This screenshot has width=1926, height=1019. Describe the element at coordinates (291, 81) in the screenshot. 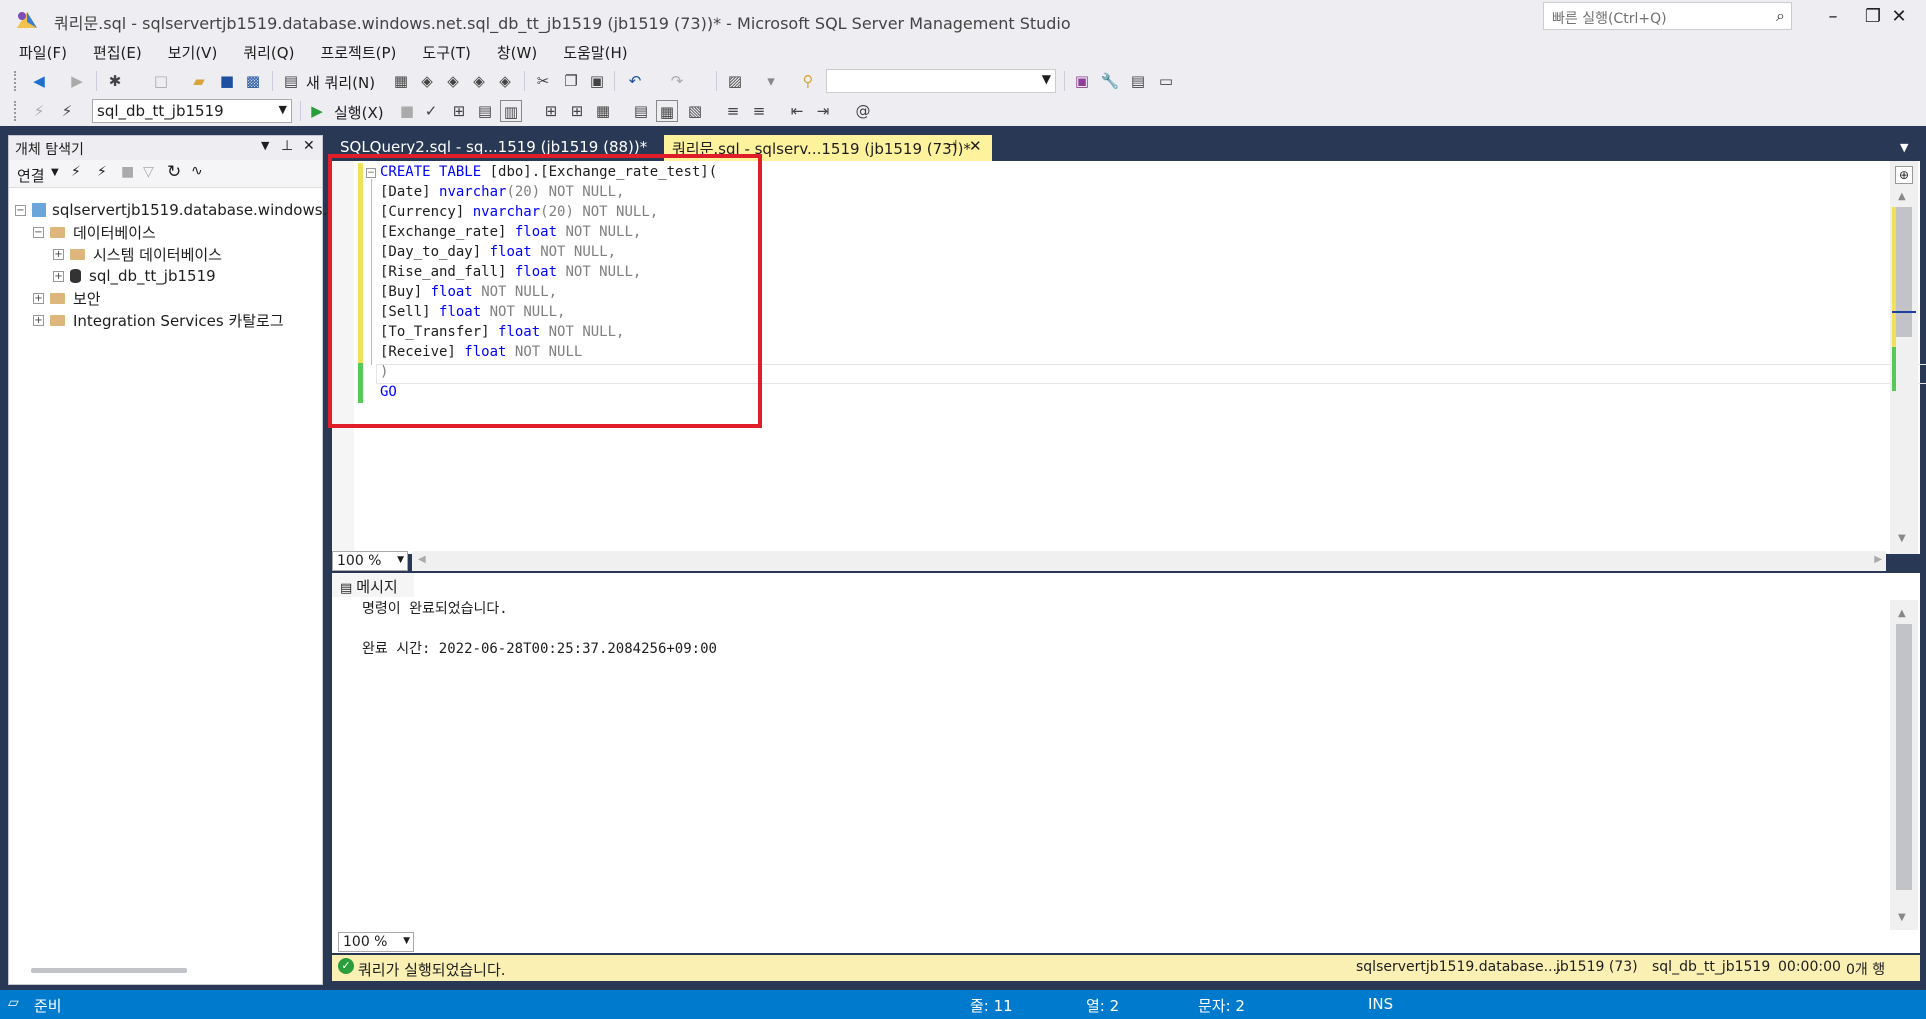

I see `new-query-icon: ▤` at that location.